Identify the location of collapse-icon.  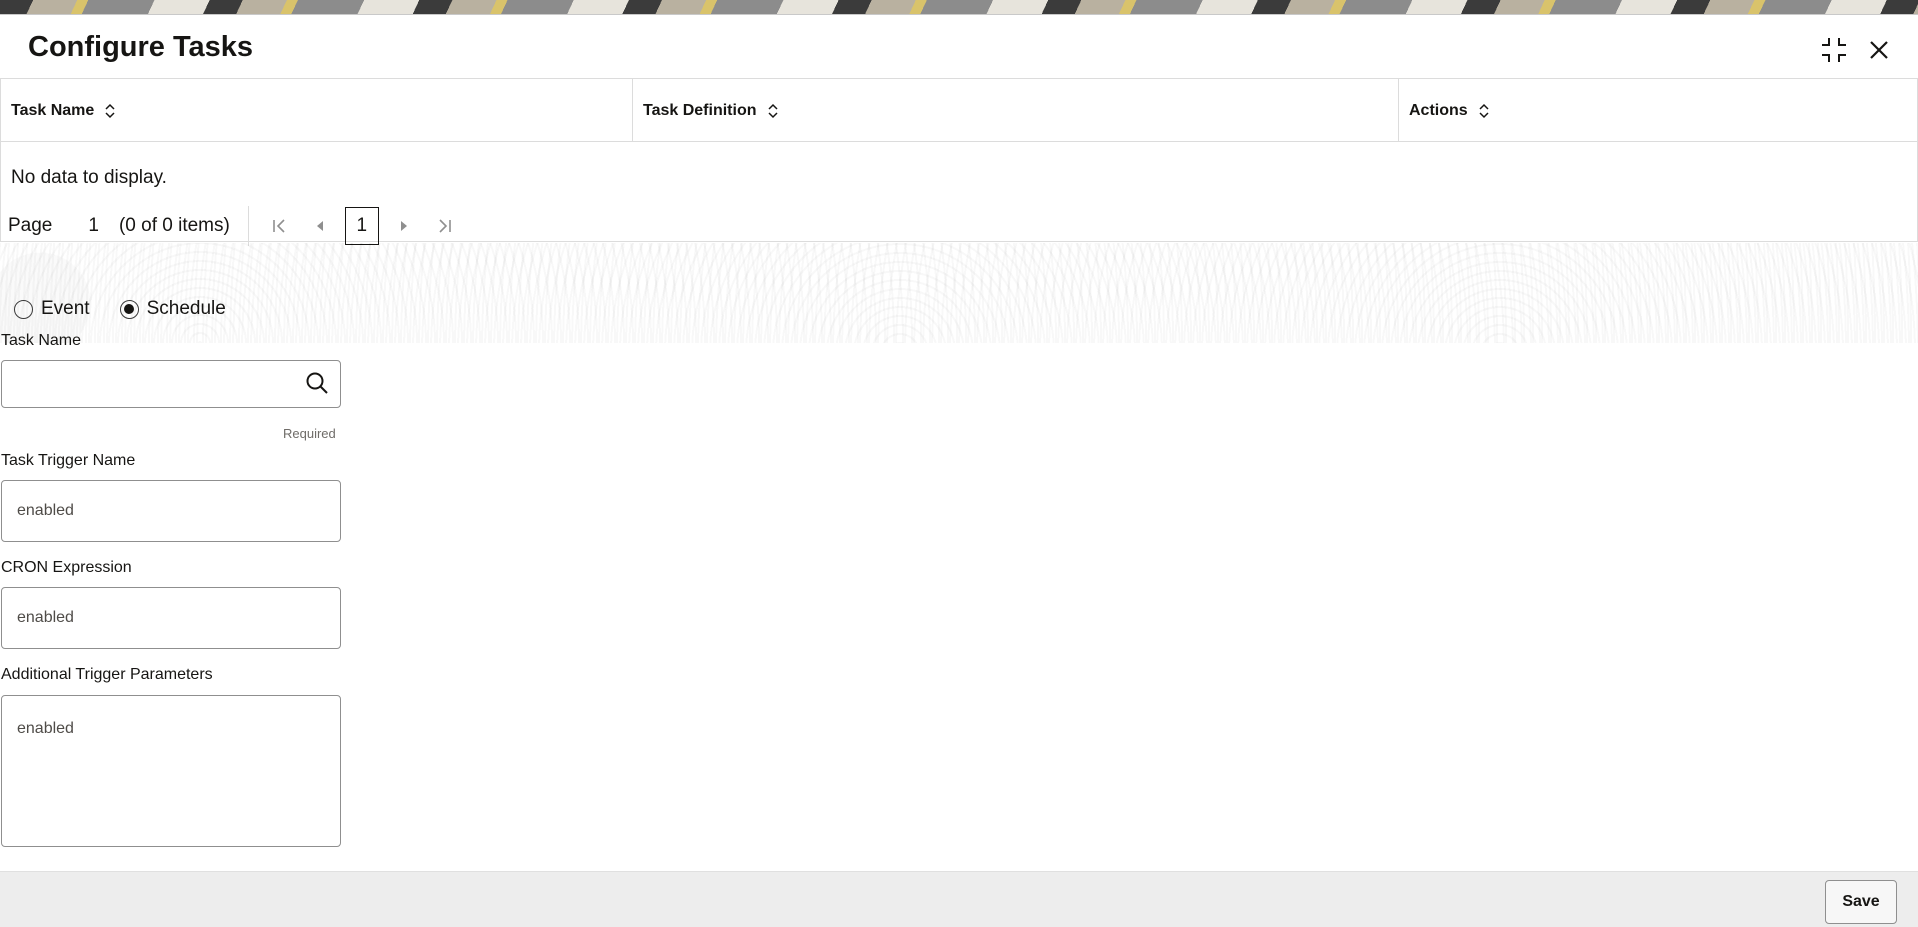
(1834, 50).